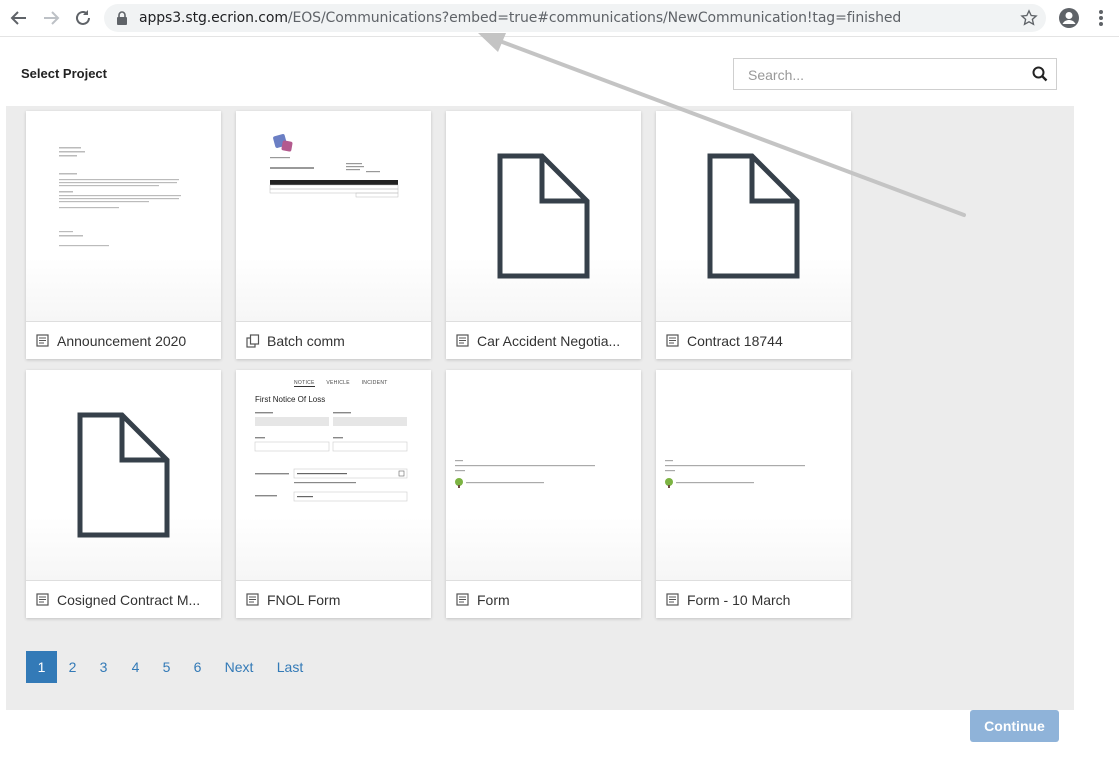  Describe the element at coordinates (19, 18) in the screenshot. I see `back-icon` at that location.